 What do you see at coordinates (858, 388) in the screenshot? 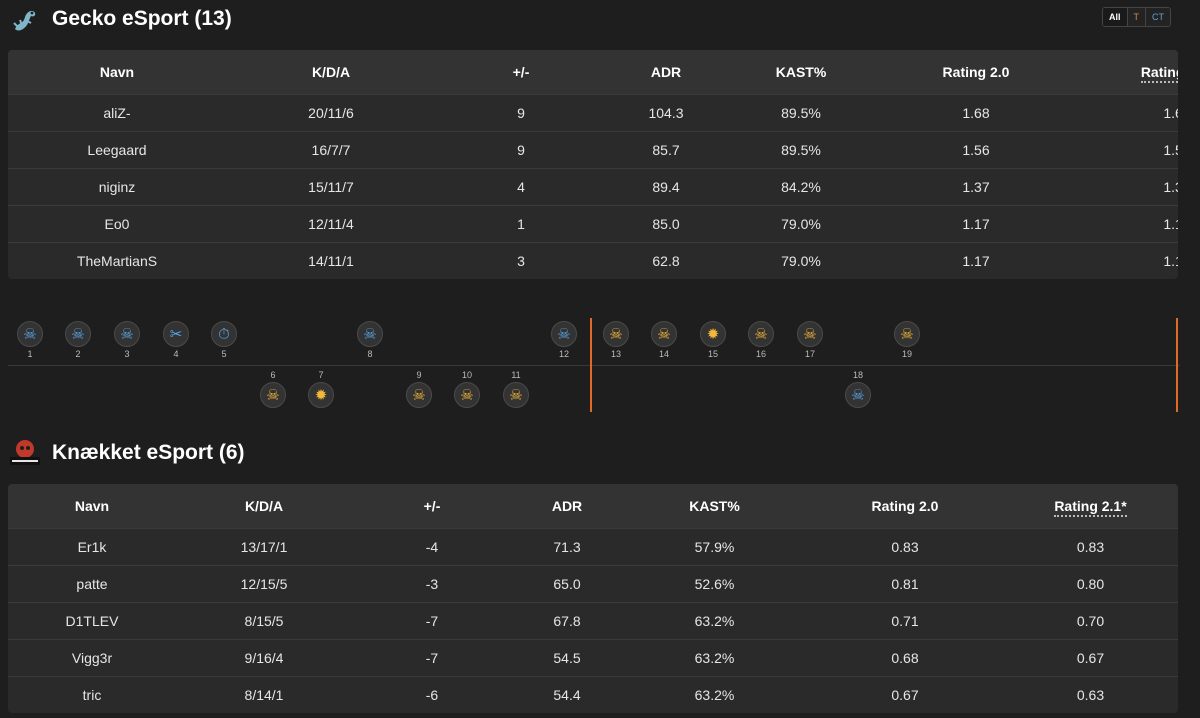
I see `round-18: 18 ☠` at bounding box center [858, 388].